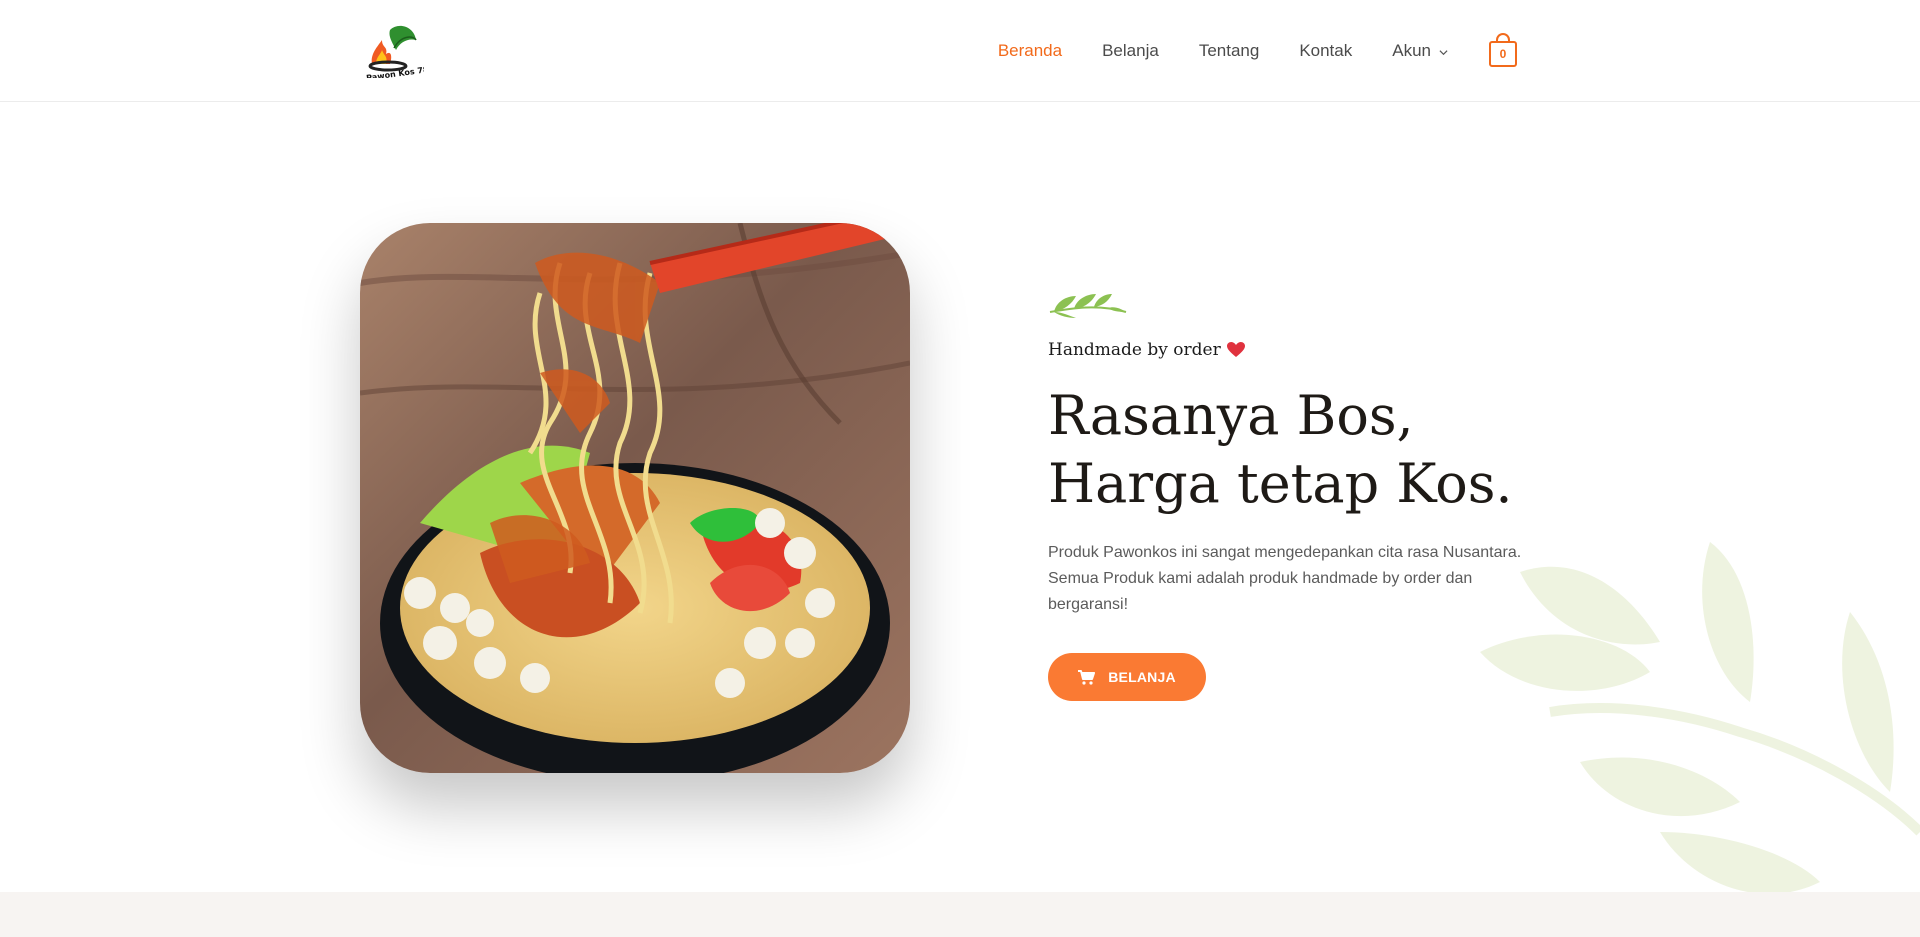 This screenshot has height=937, width=1920. What do you see at coordinates (1308, 450) in the screenshot?
I see `hero-title: Rasanya Bos, Harga tetap Kos.` at bounding box center [1308, 450].